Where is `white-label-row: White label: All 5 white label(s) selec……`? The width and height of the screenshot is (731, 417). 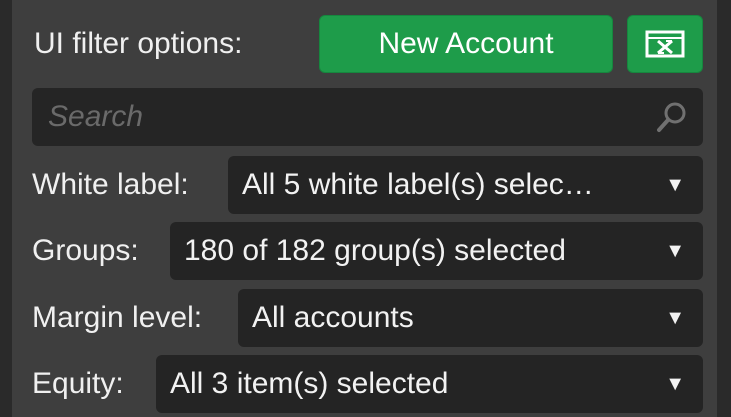 white-label-row: White label: All 5 white label(s) selec…… is located at coordinates (367, 185).